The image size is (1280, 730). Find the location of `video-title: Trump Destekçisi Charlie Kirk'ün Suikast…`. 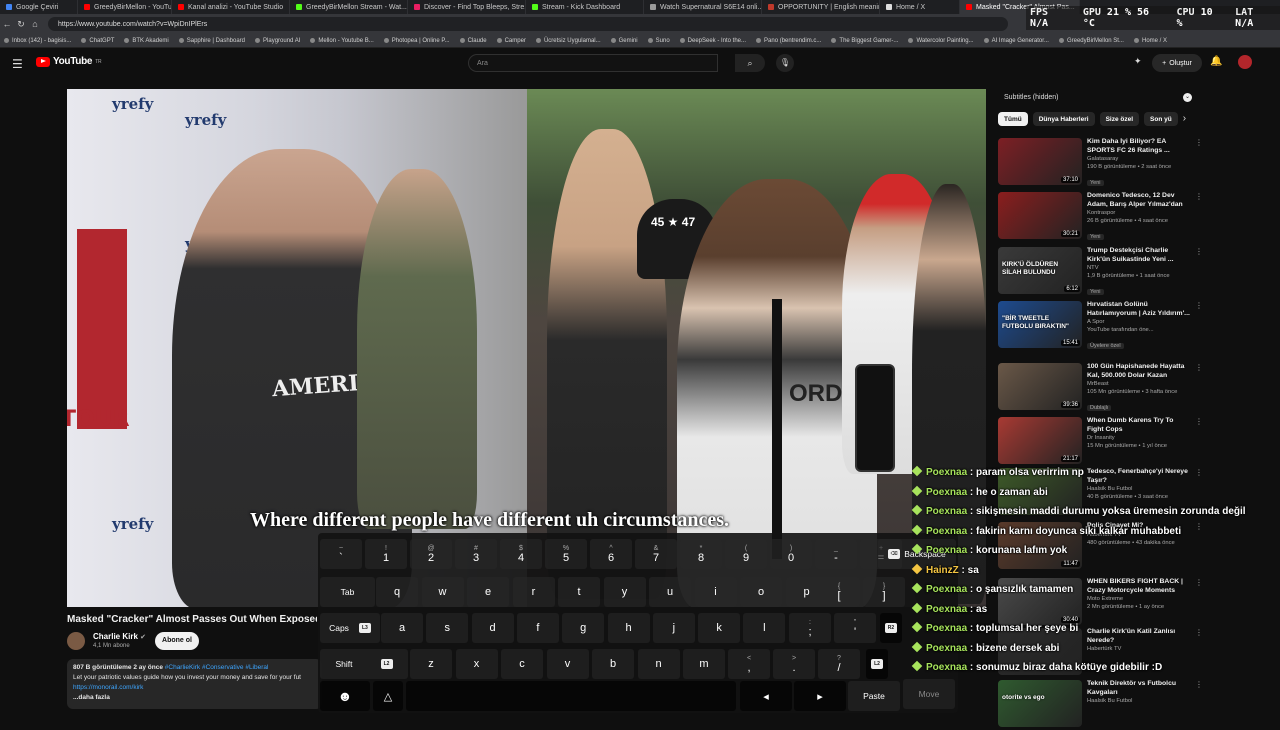

video-title: Trump Destekçisi Charlie Kirk'ün Suikast… is located at coordinates (1138, 255).